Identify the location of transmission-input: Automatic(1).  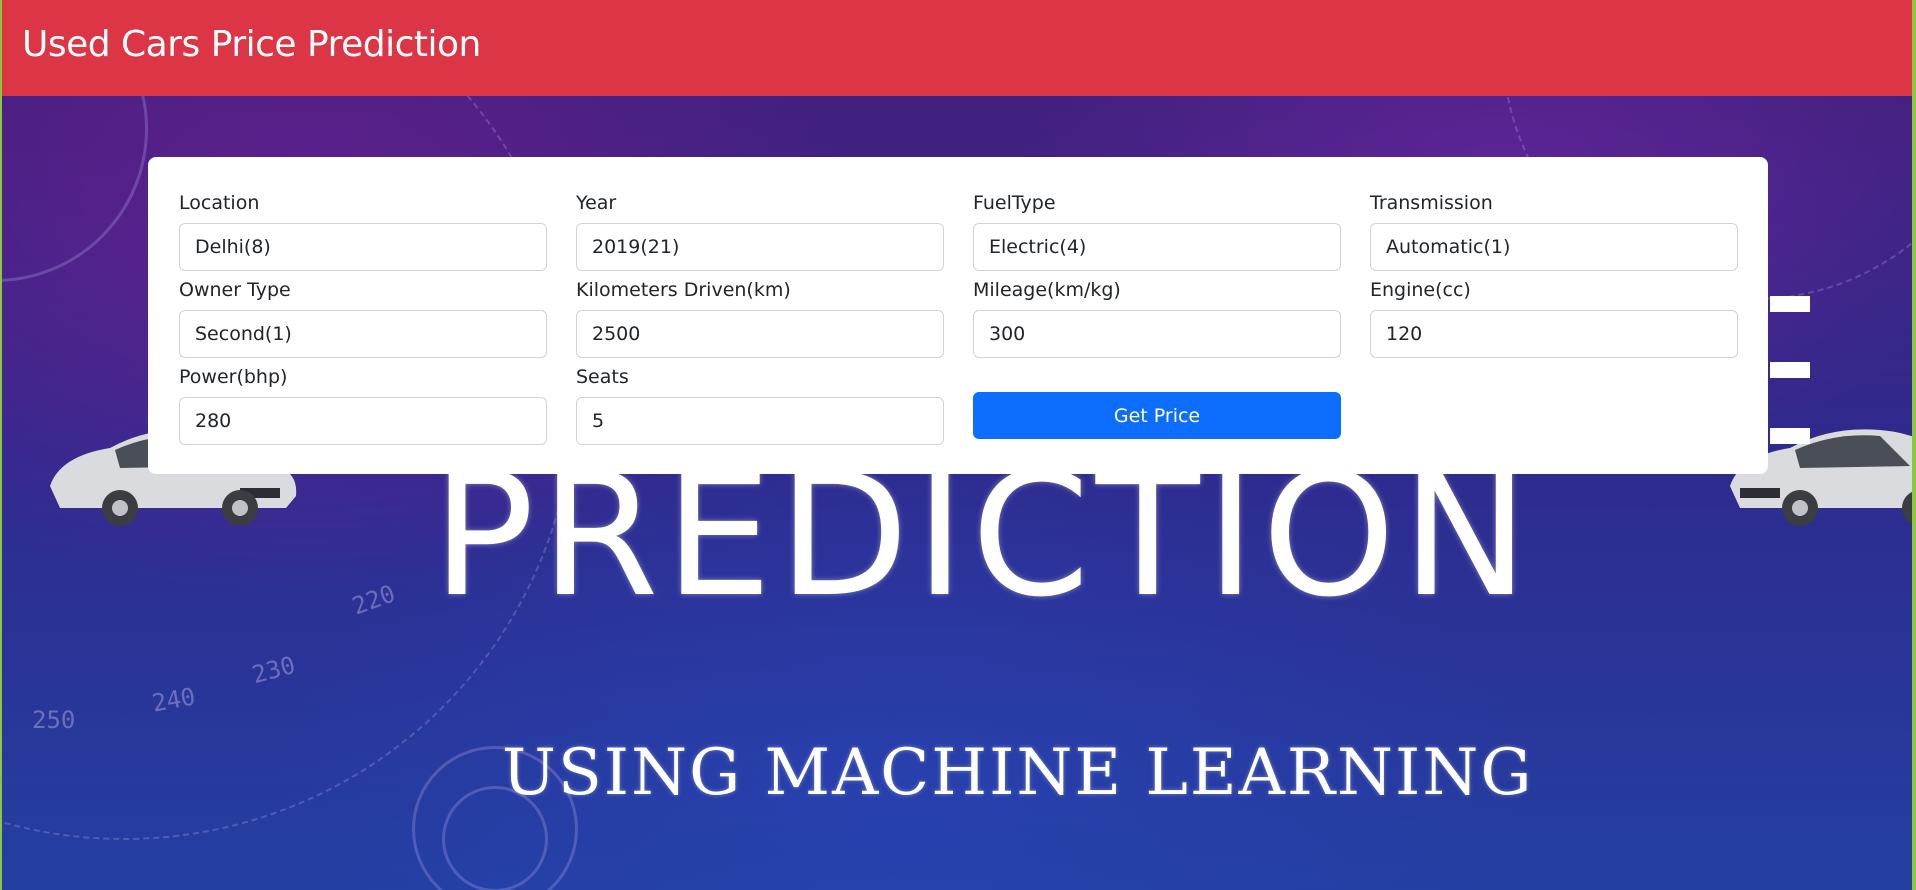
(1554, 247).